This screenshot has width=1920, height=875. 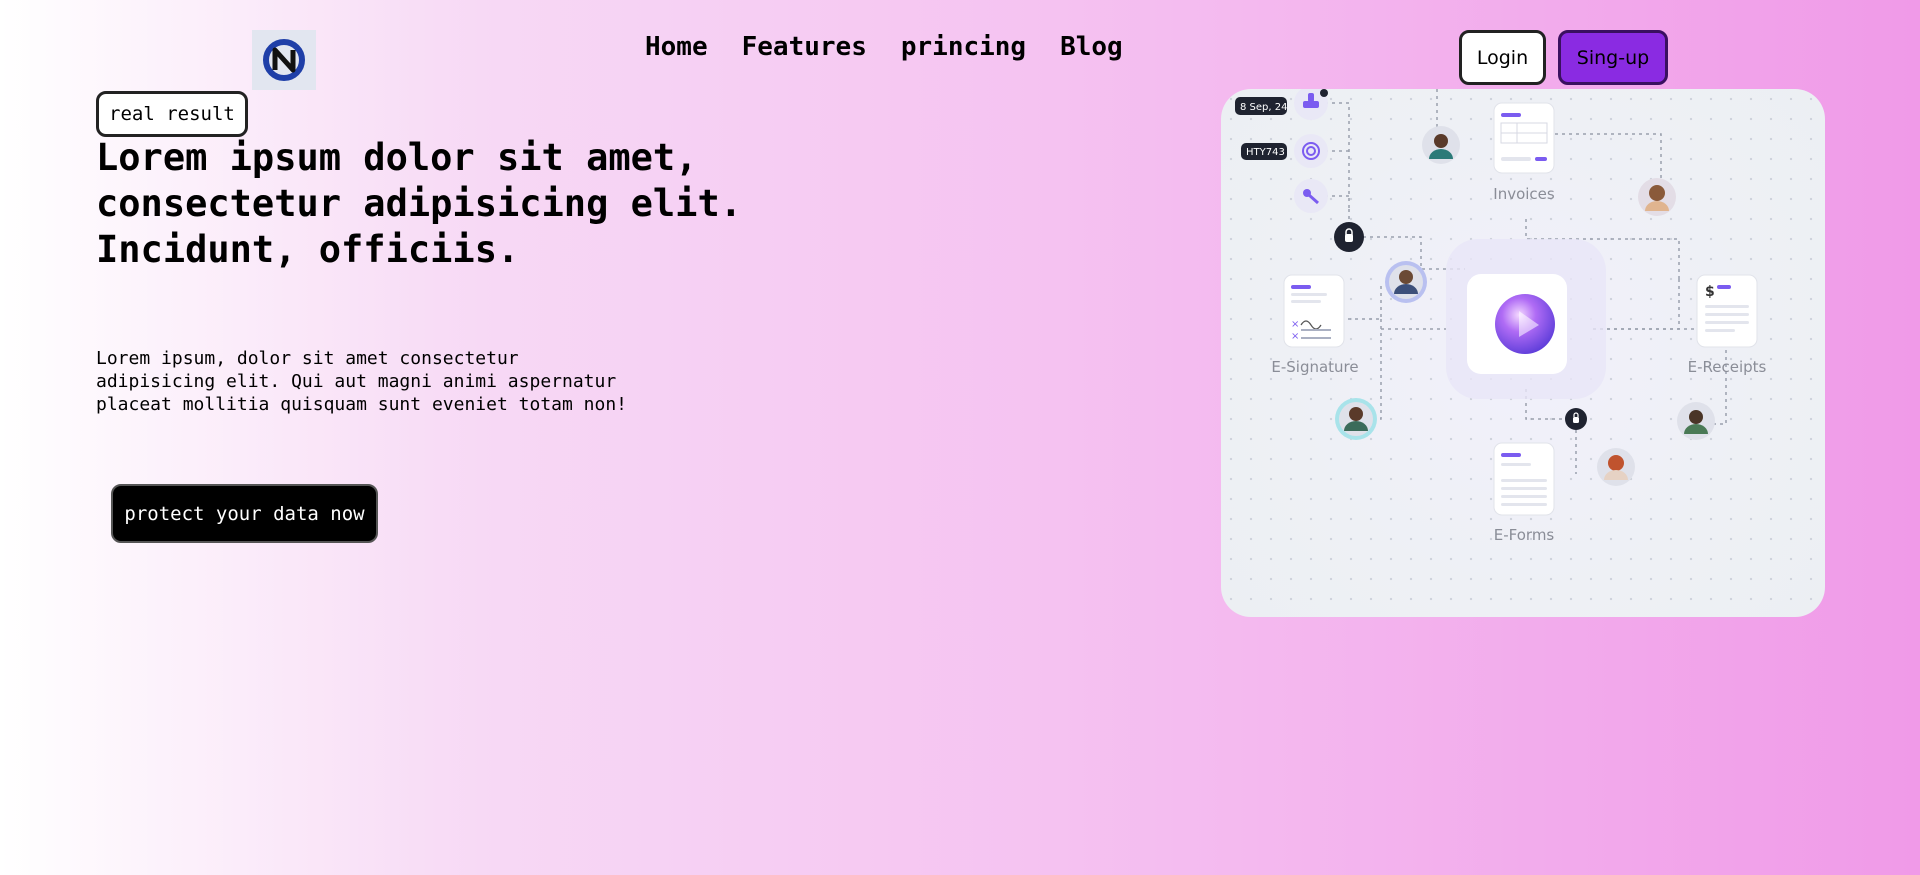 I want to click on e-forms-node, so click(x=1524, y=479).